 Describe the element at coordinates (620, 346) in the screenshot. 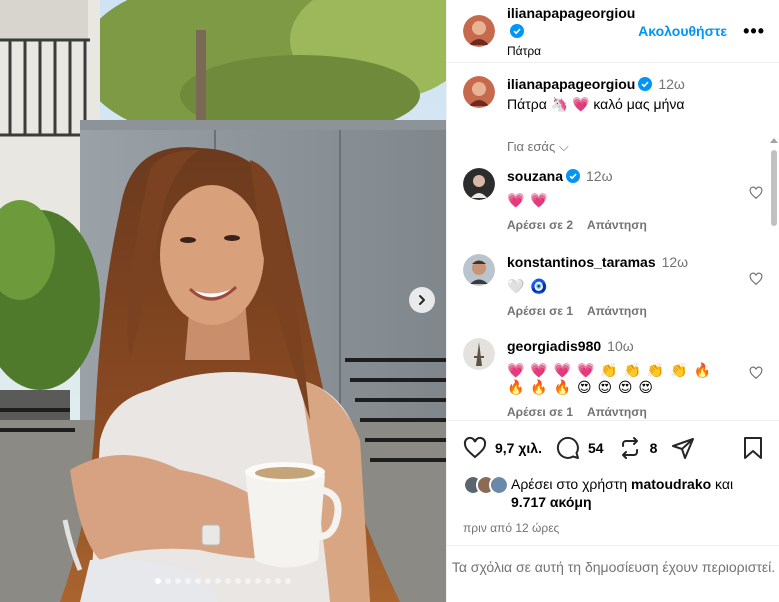

I see `comment-time: 10ω` at that location.